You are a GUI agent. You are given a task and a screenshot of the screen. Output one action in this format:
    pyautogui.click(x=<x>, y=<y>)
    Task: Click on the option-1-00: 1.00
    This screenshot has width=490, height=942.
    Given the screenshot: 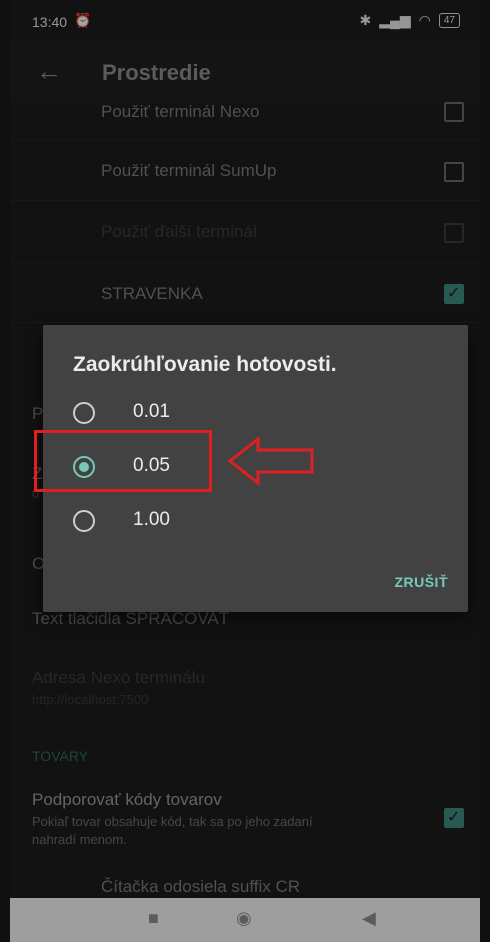 What is the action you would take?
    pyautogui.click(x=233, y=521)
    